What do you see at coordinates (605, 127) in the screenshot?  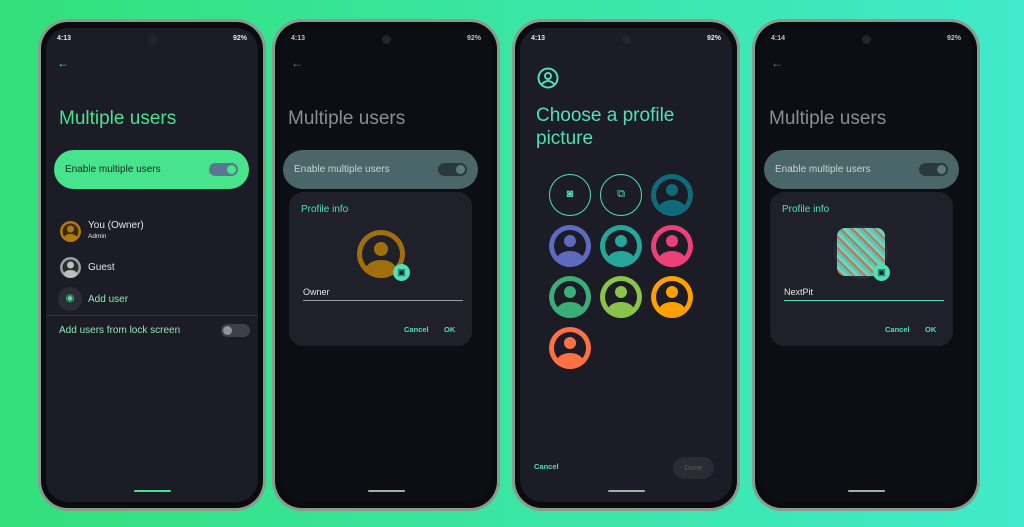 I see `page-title: Choose a profile picture` at bounding box center [605, 127].